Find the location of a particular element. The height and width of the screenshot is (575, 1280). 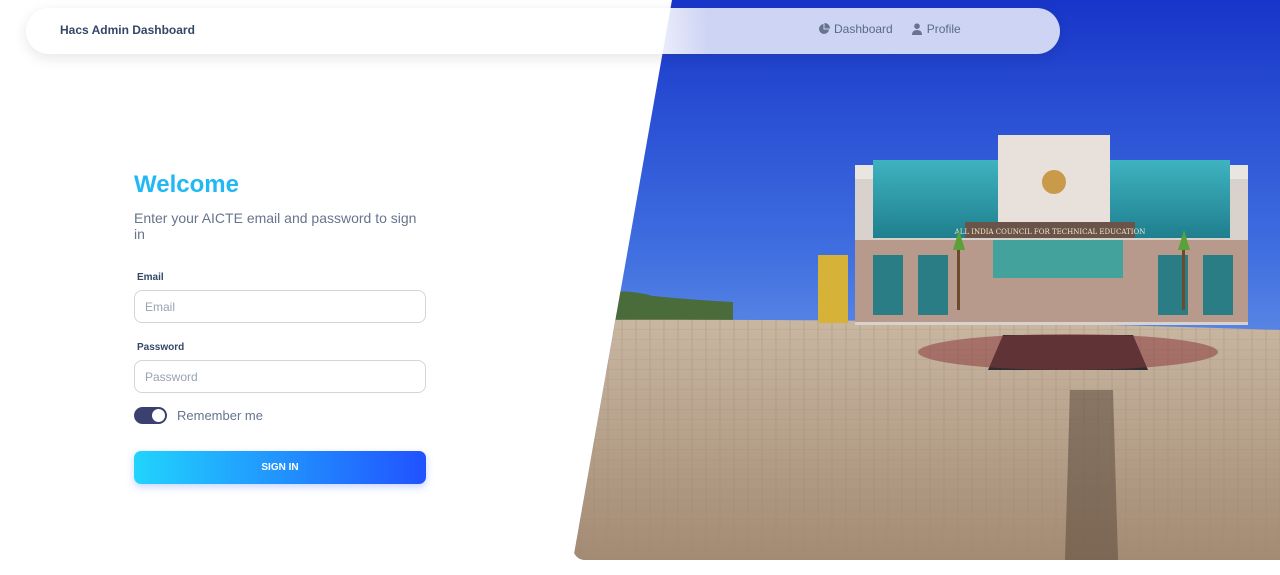

nav-link-profile-label: Profile is located at coordinates (943, 29).